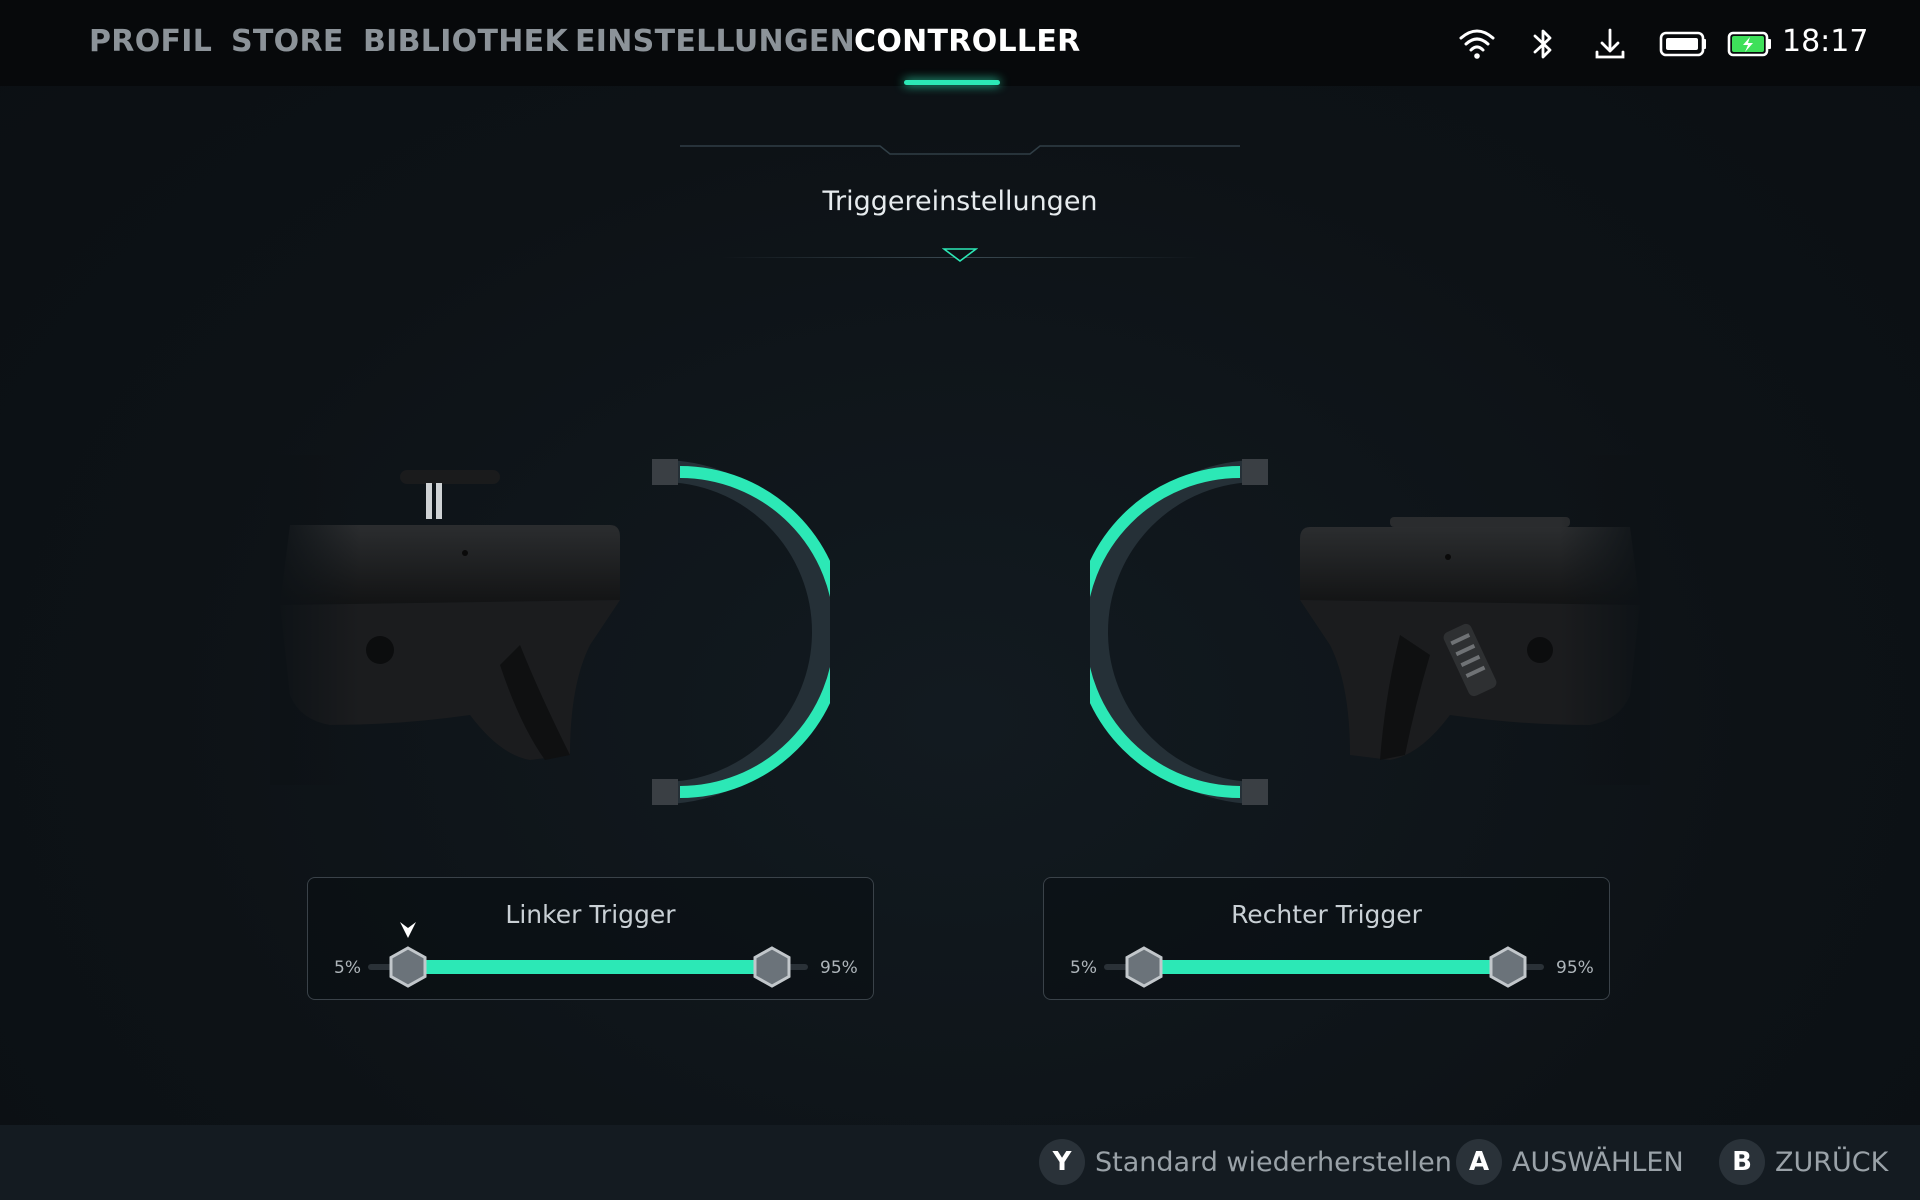  What do you see at coordinates (960, 201) in the screenshot?
I see `section-title: Triggereinstellungen` at bounding box center [960, 201].